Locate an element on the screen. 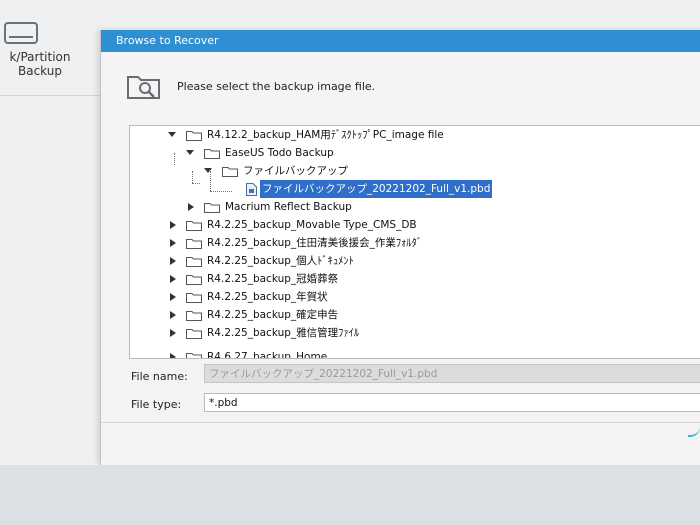 This screenshot has height=525, width=700. prompt-area: Please select the backup image file. is located at coordinates (400, 92).